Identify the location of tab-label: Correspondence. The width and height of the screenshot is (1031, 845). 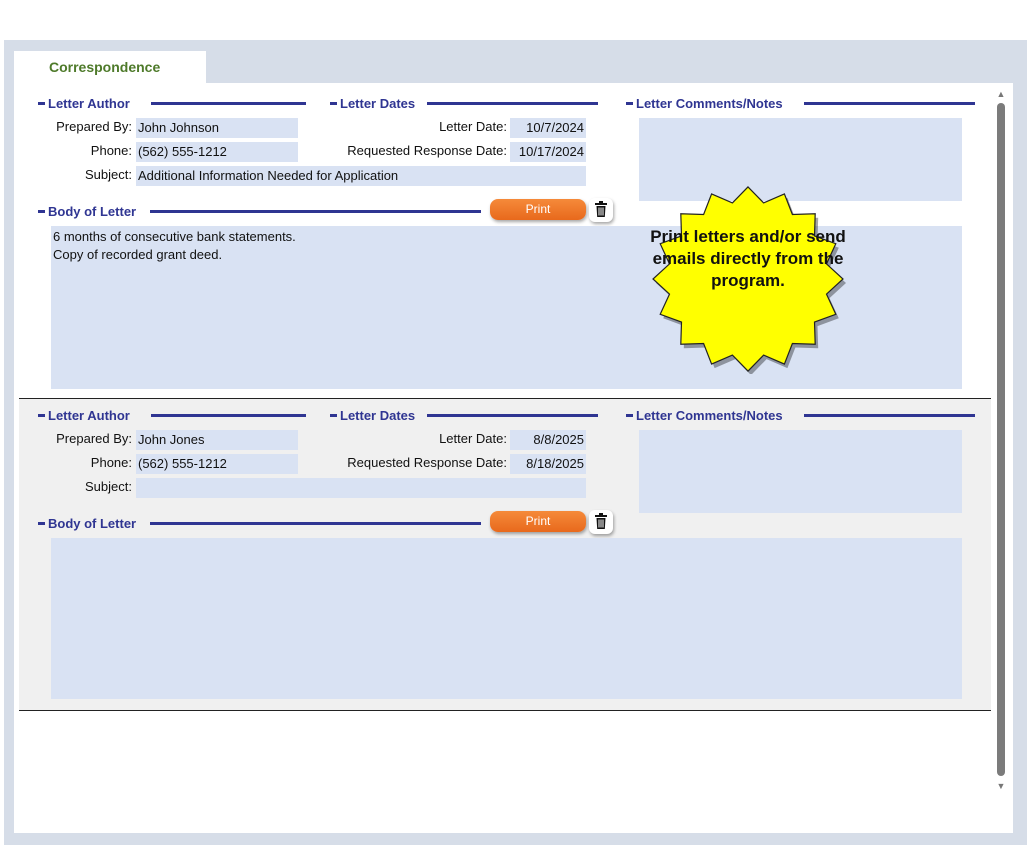
(105, 67).